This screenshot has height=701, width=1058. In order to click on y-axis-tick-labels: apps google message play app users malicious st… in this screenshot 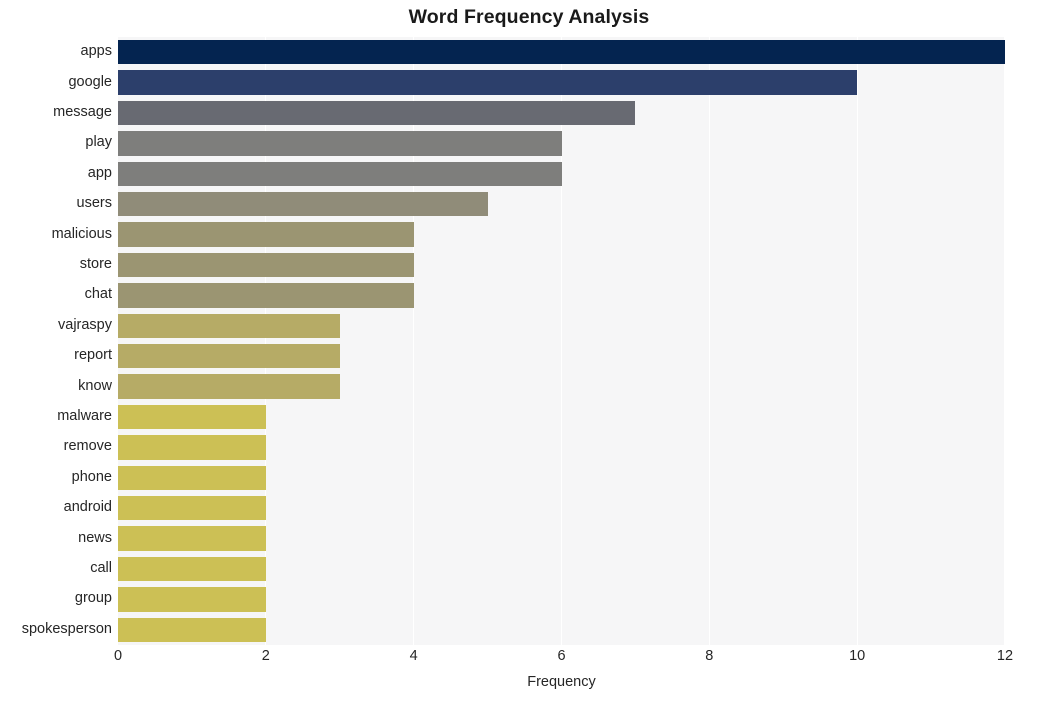, I will do `click(56, 341)`.